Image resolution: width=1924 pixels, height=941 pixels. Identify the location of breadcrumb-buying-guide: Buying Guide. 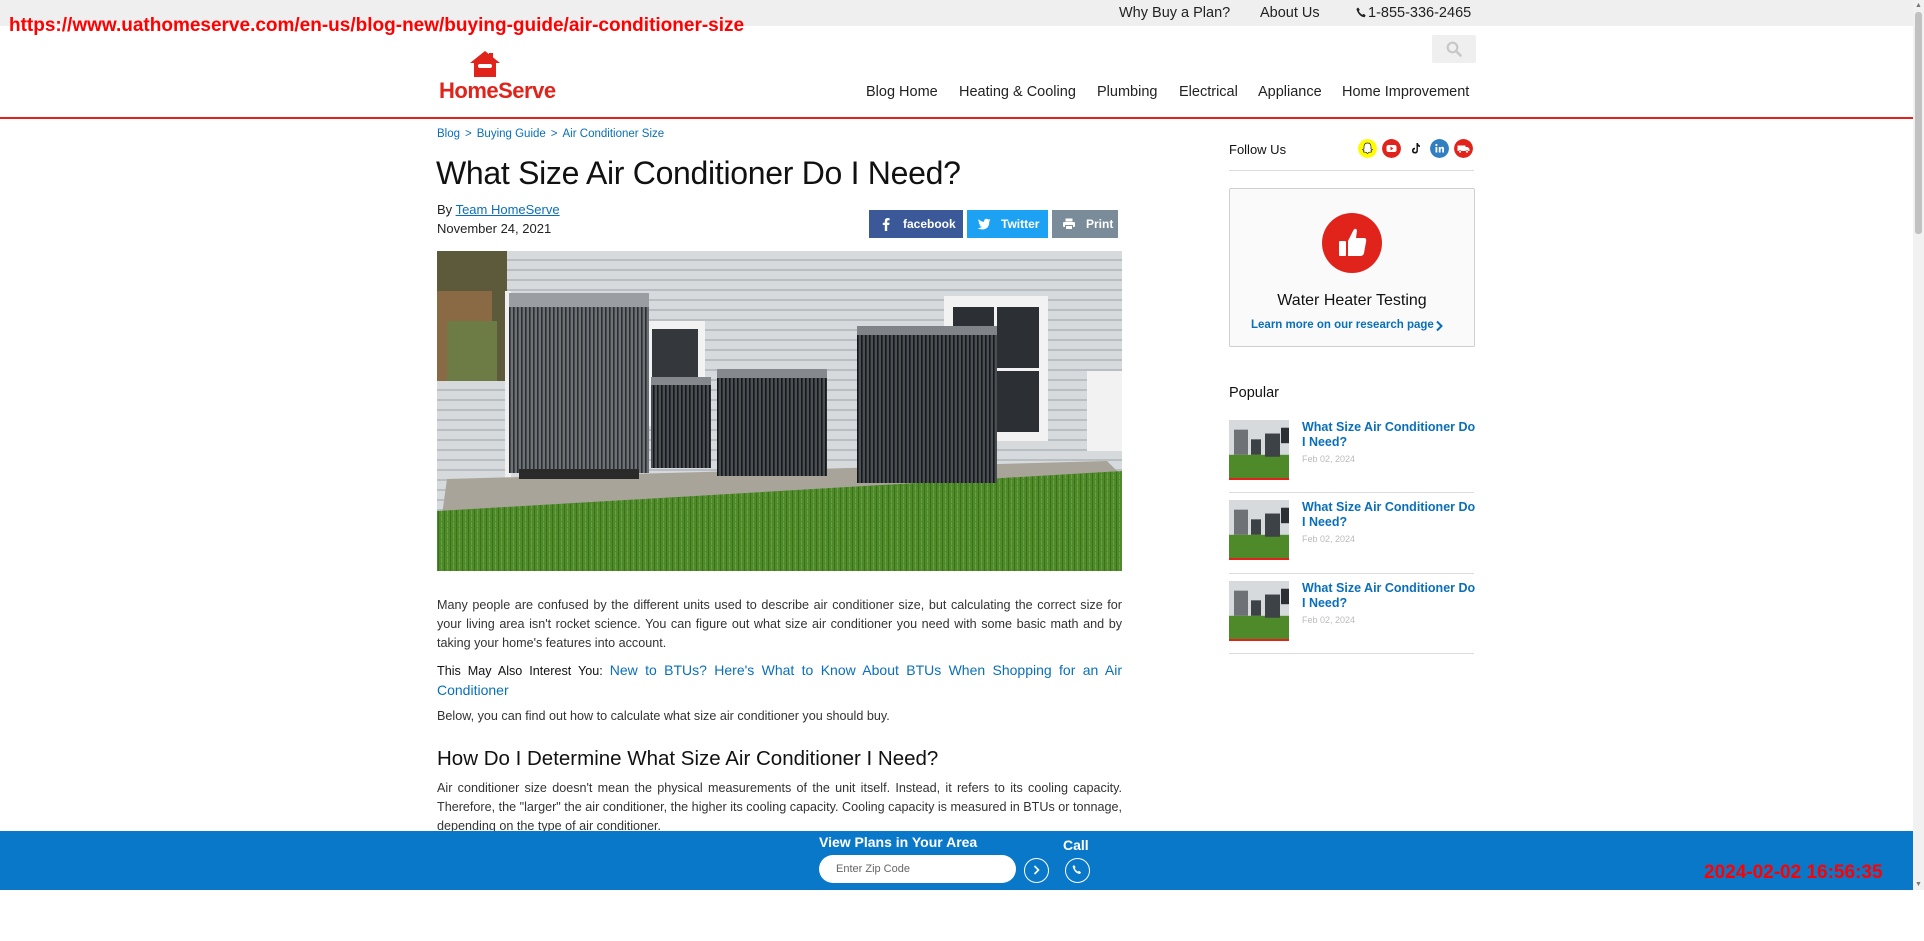
(511, 134).